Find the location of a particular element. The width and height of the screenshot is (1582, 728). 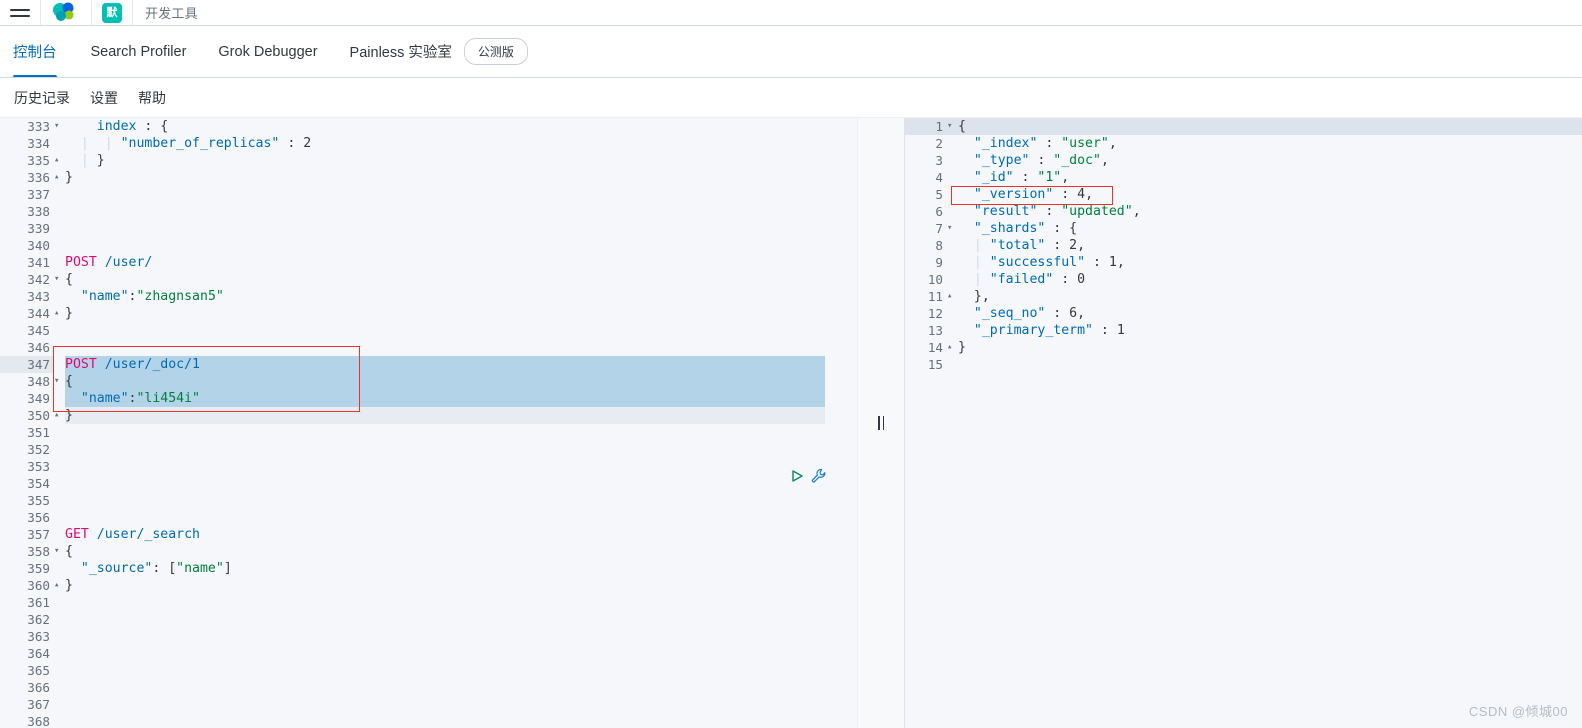

resize-grip-icon is located at coordinates (881, 423).